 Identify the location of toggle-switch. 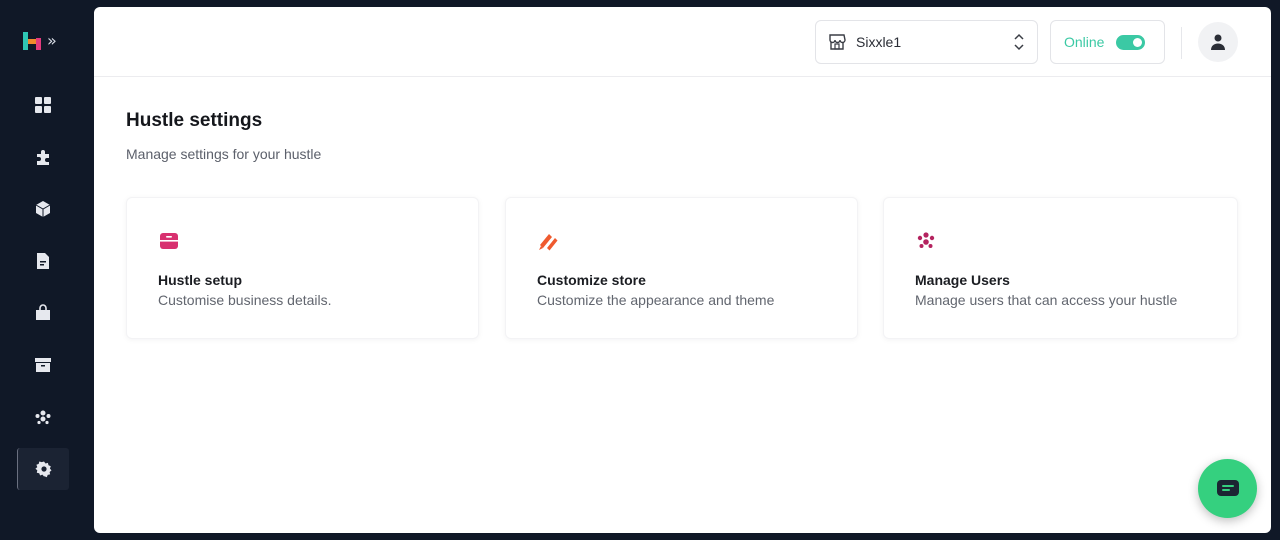
(1131, 42).